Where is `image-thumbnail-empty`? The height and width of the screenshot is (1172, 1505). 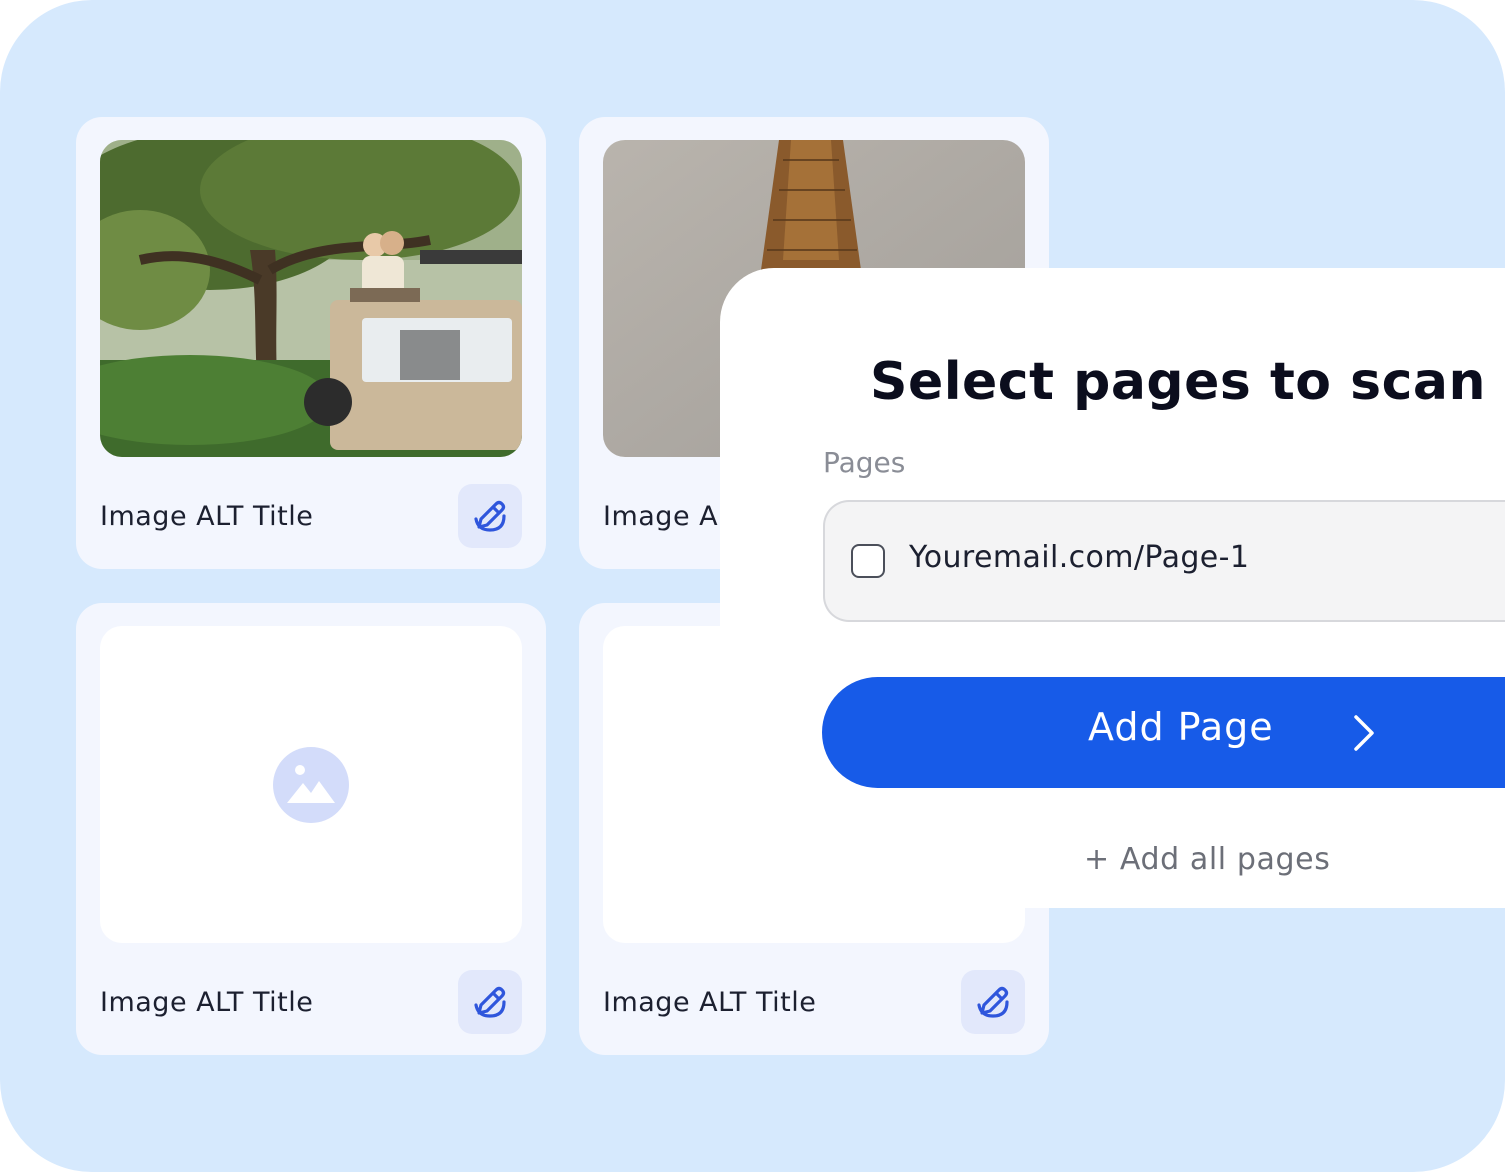 image-thumbnail-empty is located at coordinates (311, 784).